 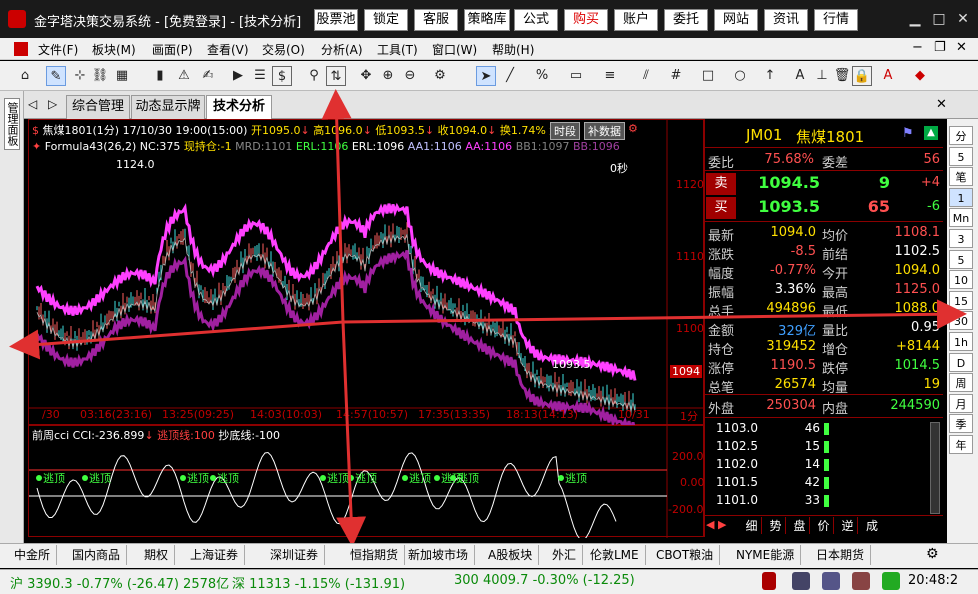 What do you see at coordinates (565, 555) in the screenshot?
I see `board-tab: 外汇` at bounding box center [565, 555].